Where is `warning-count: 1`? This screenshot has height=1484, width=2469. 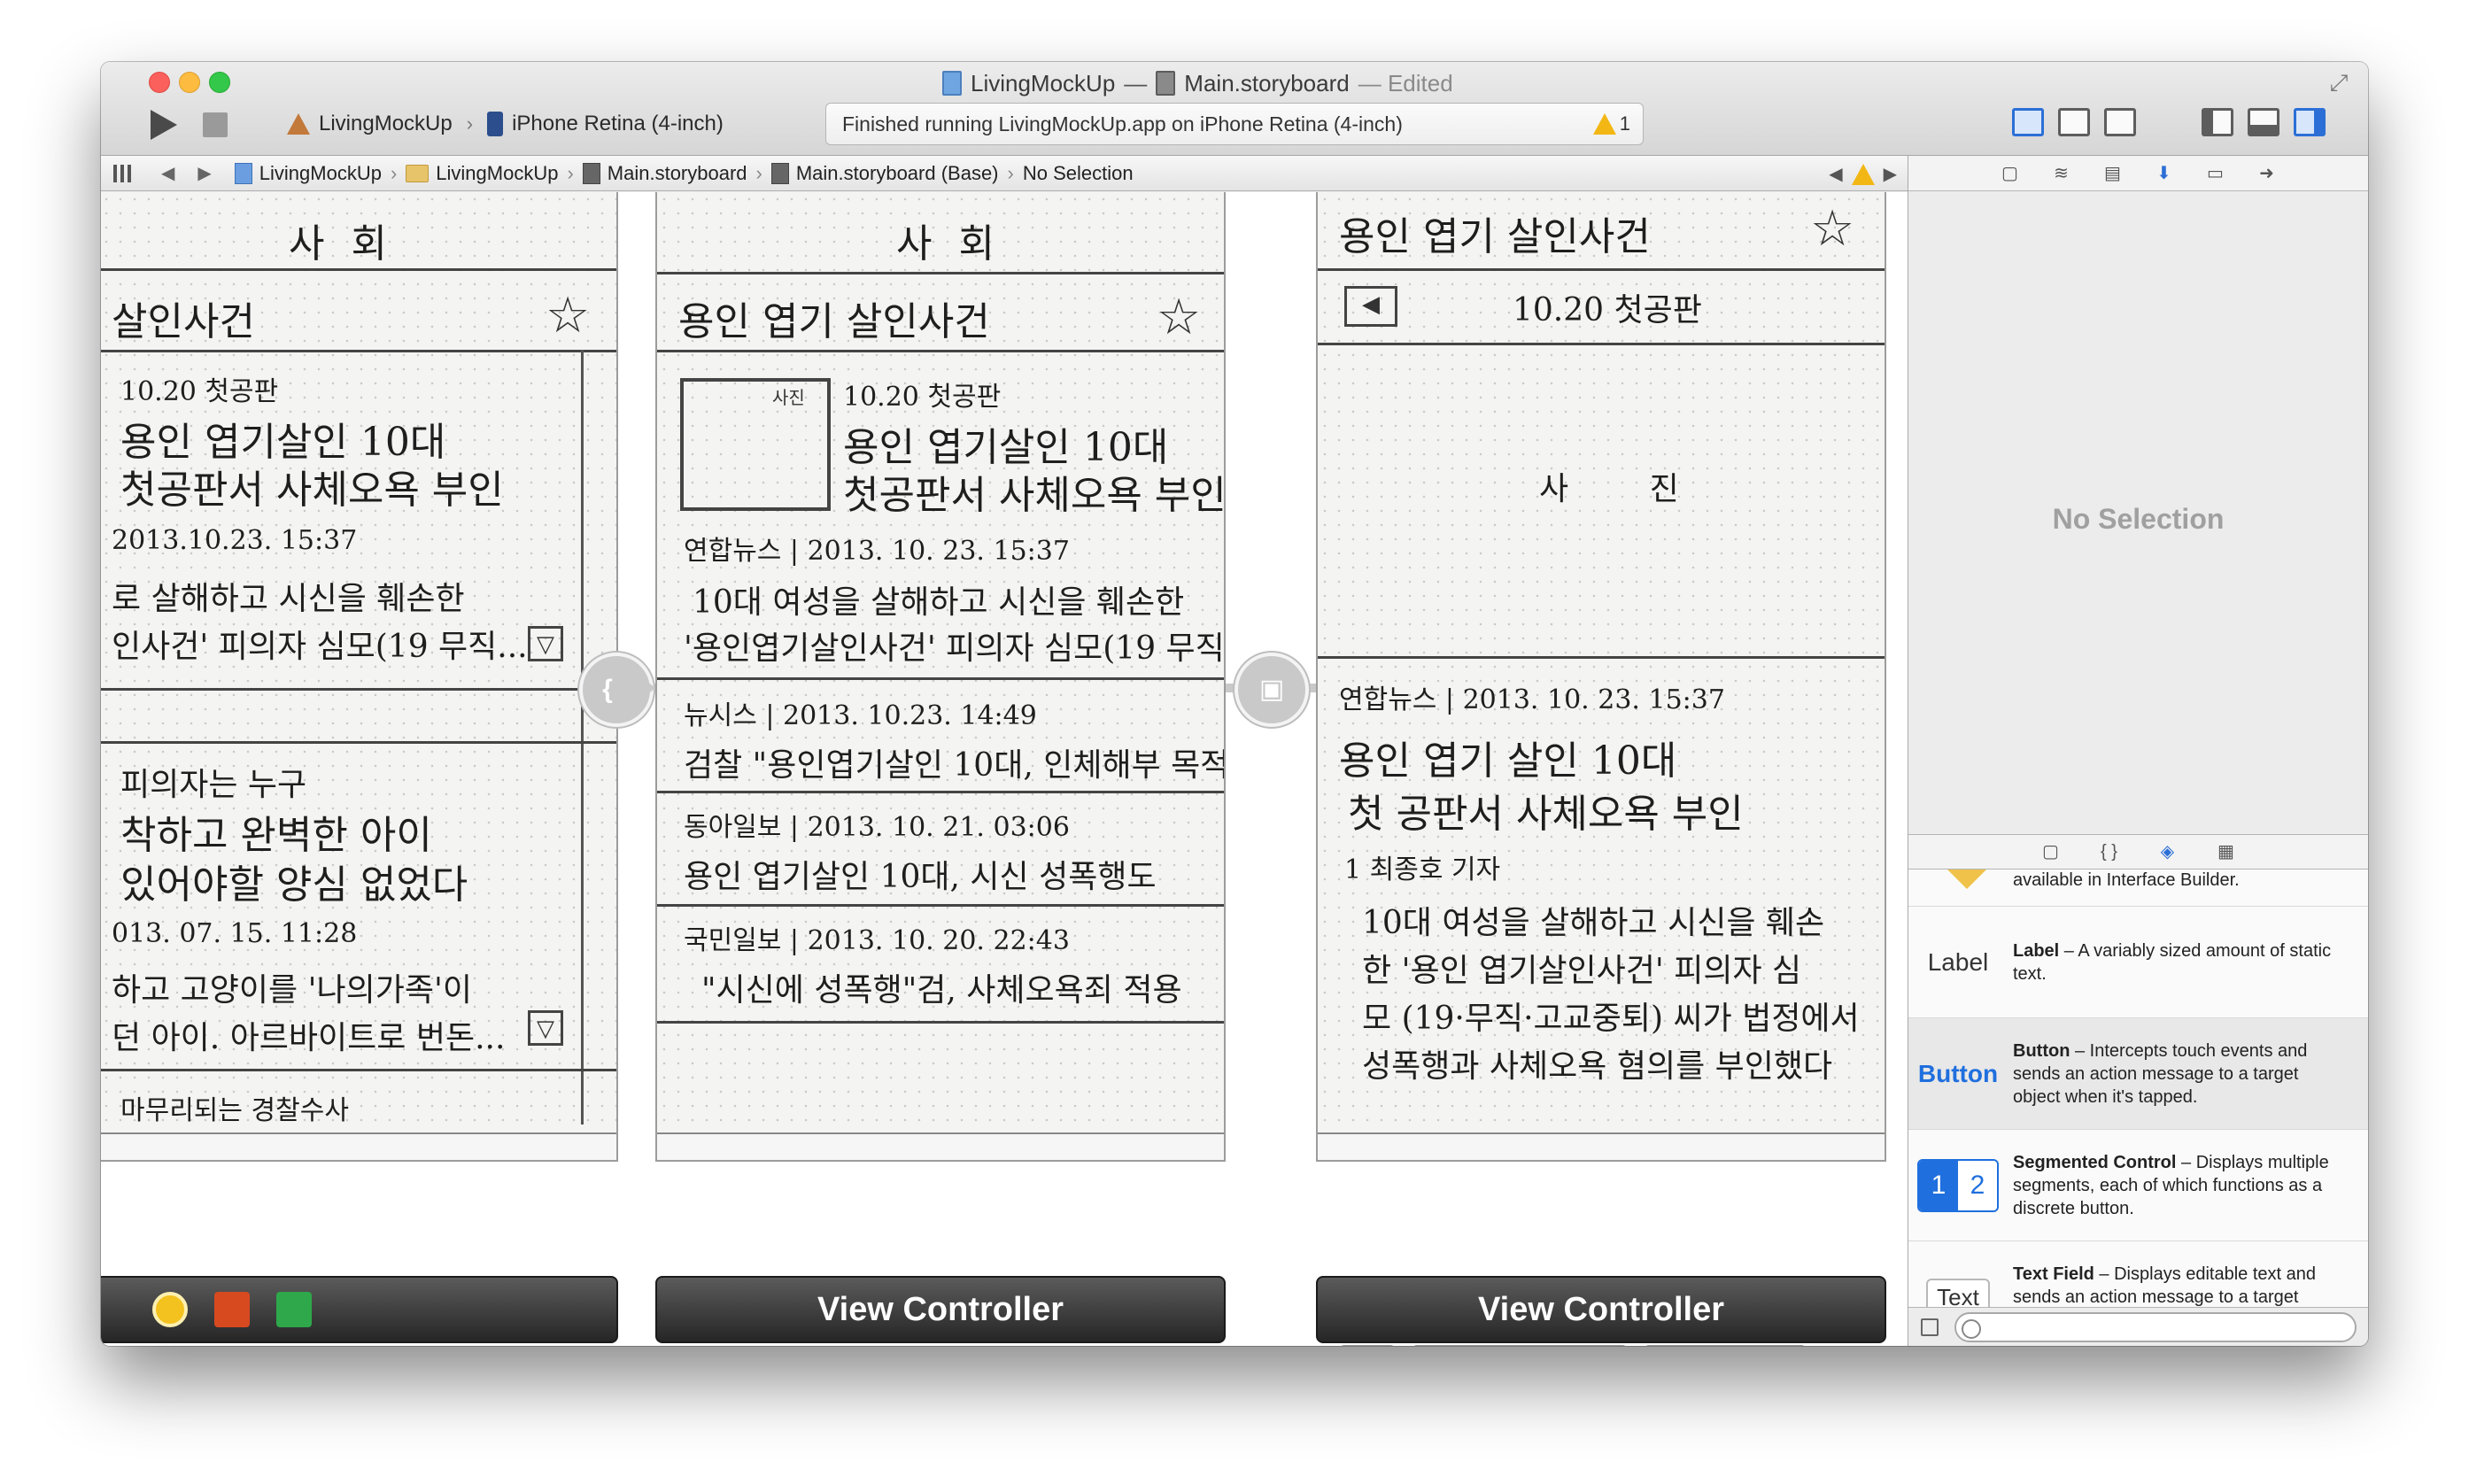
warning-count: 1 is located at coordinates (1625, 123).